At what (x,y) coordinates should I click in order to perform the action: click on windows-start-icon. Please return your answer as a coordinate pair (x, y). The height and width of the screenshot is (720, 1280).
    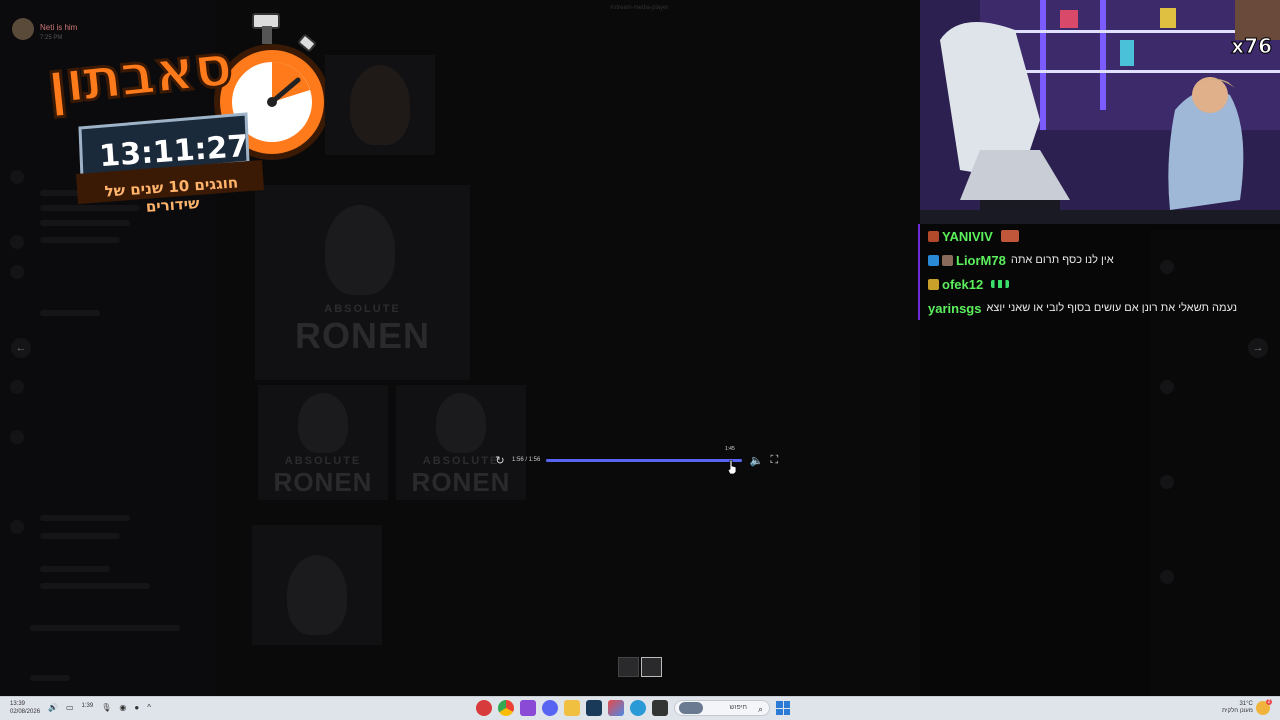
    Looking at the image, I should click on (783, 708).